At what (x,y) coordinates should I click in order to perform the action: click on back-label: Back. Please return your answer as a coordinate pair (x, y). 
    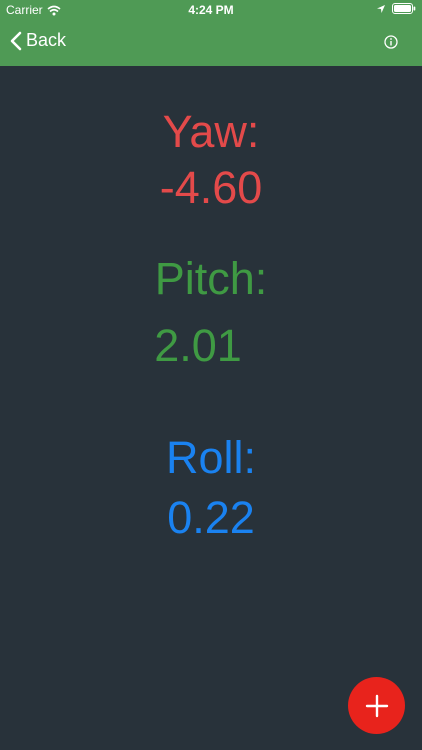
    Looking at the image, I should click on (46, 40).